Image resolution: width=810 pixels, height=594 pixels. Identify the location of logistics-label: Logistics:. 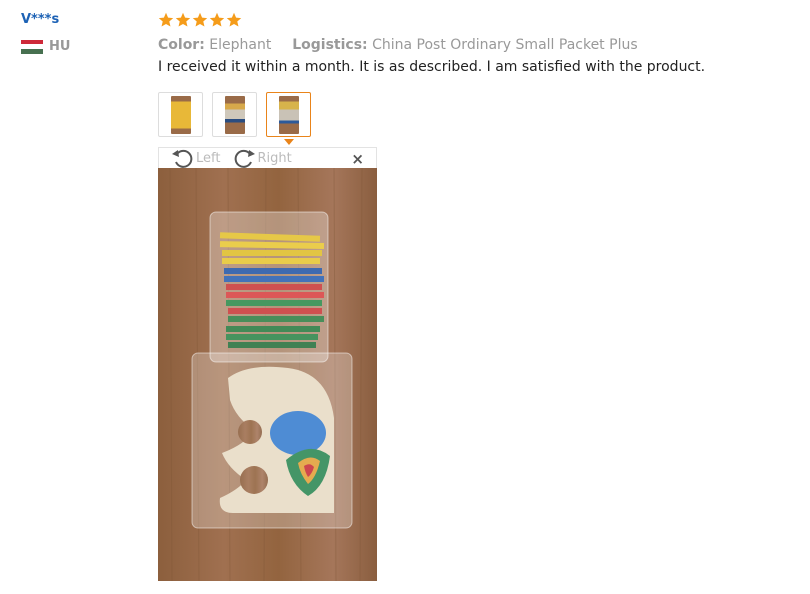
(330, 45).